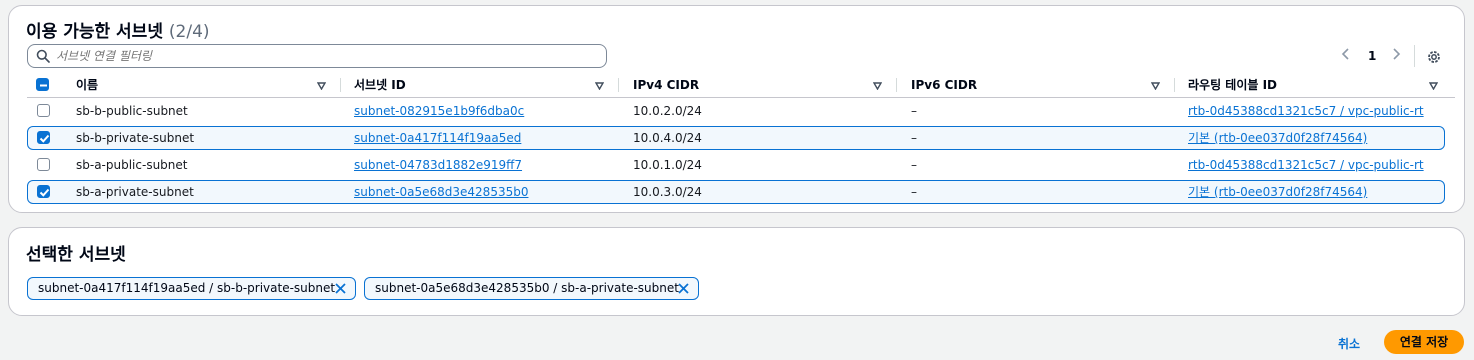  Describe the element at coordinates (1372, 56) in the screenshot. I see `page-number: 1` at that location.